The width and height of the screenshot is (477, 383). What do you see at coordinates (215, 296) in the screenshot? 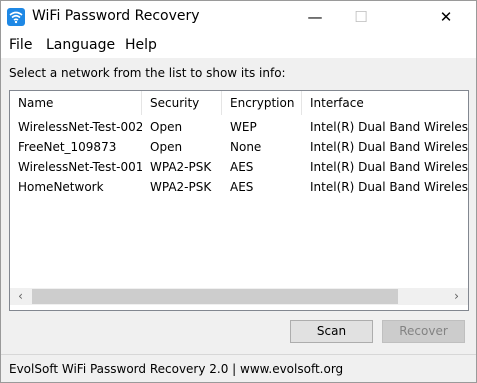
I see `scrollbar-thumb` at bounding box center [215, 296].